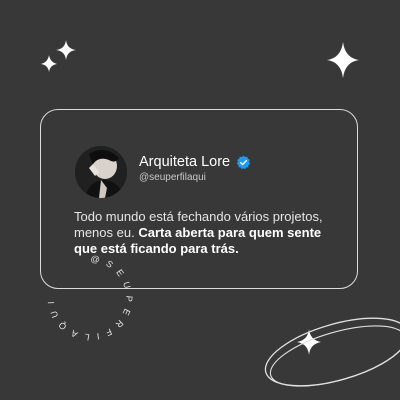  I want to click on profile-name: Arquiteta Lore, so click(184, 162).